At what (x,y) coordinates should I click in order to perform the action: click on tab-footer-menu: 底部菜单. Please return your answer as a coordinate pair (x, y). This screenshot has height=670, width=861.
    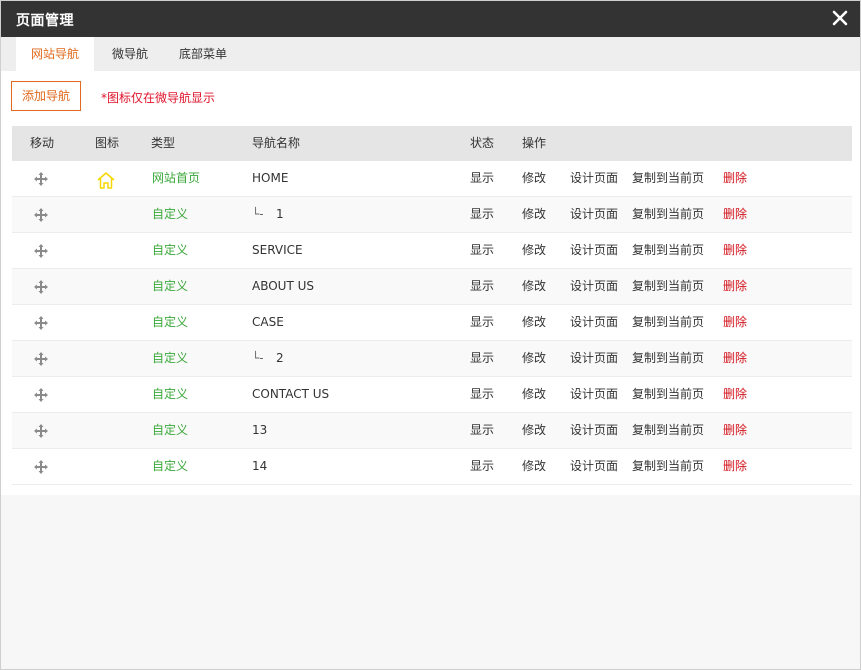
    Looking at the image, I should click on (203, 54).